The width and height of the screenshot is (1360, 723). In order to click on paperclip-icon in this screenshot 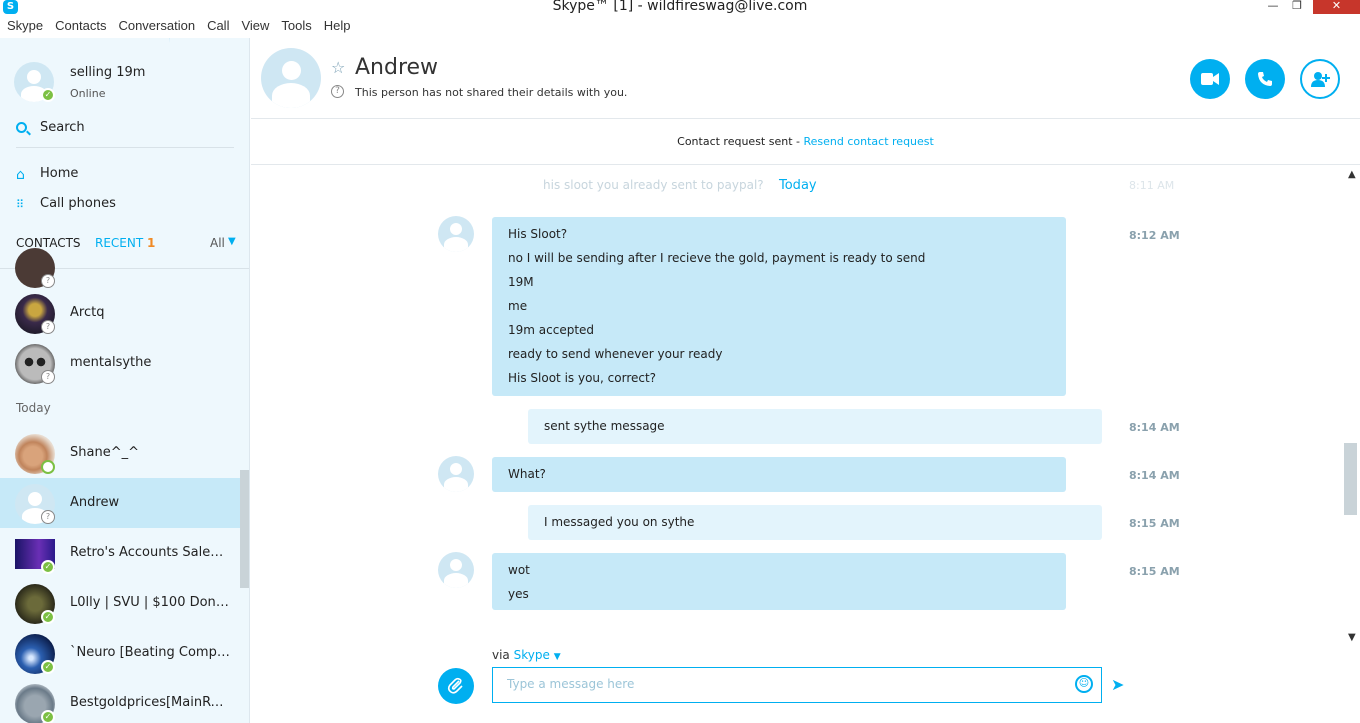, I will do `click(455, 685)`.